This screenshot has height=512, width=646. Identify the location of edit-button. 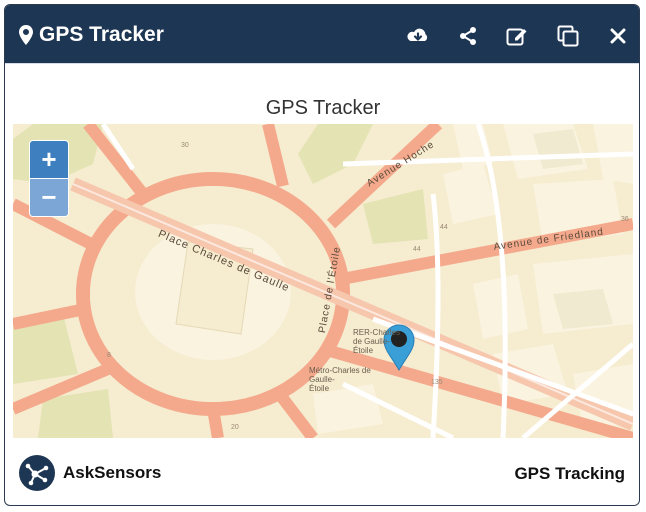
(517, 36).